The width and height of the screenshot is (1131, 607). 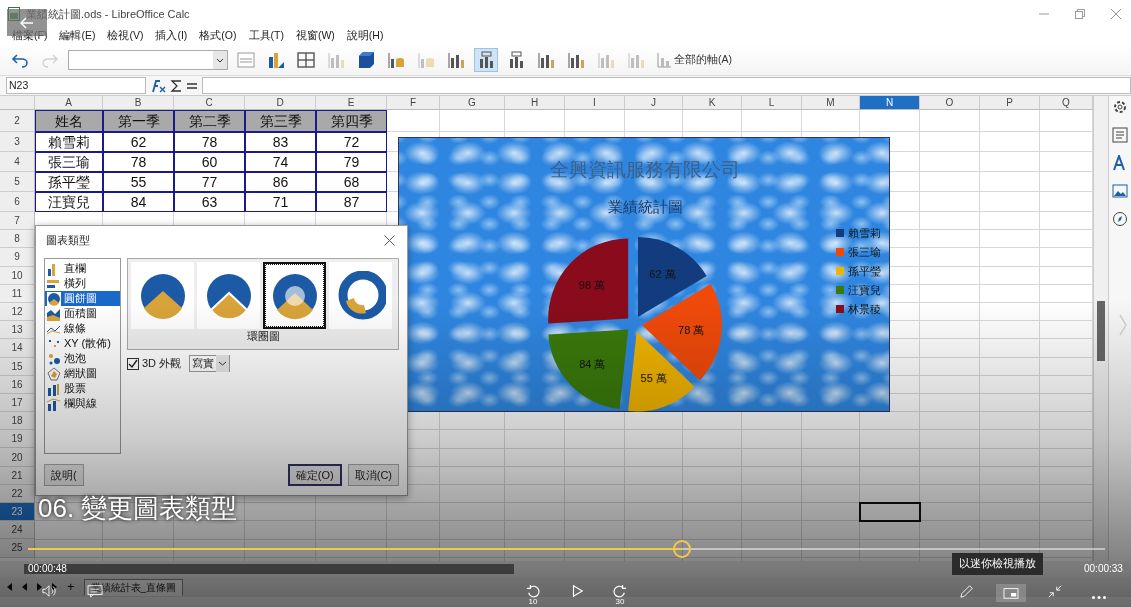 I want to click on gallery-icon, so click(x=1120, y=191).